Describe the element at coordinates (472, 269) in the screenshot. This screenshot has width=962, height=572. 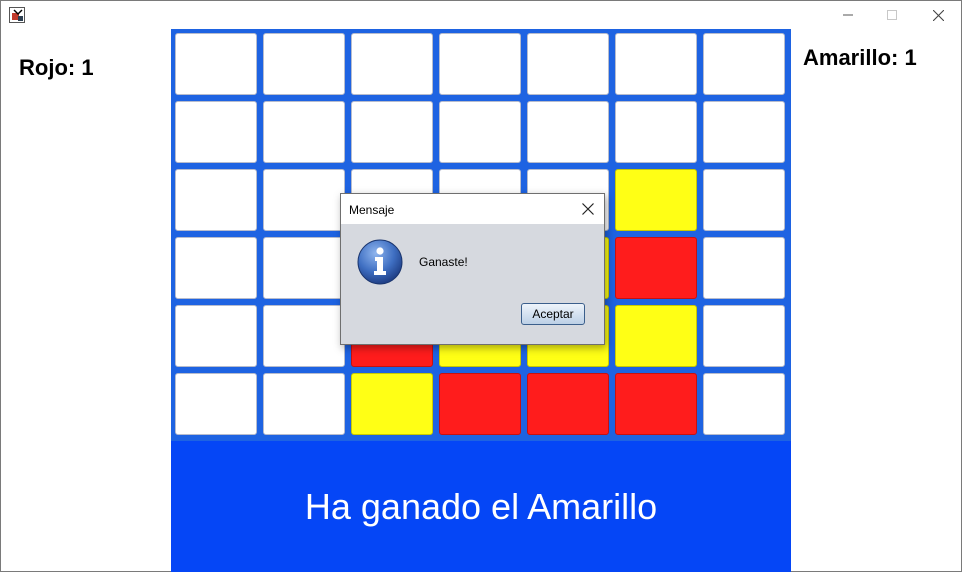
I see `message-dialog: Mensaje Ganaste! Aceptar` at that location.